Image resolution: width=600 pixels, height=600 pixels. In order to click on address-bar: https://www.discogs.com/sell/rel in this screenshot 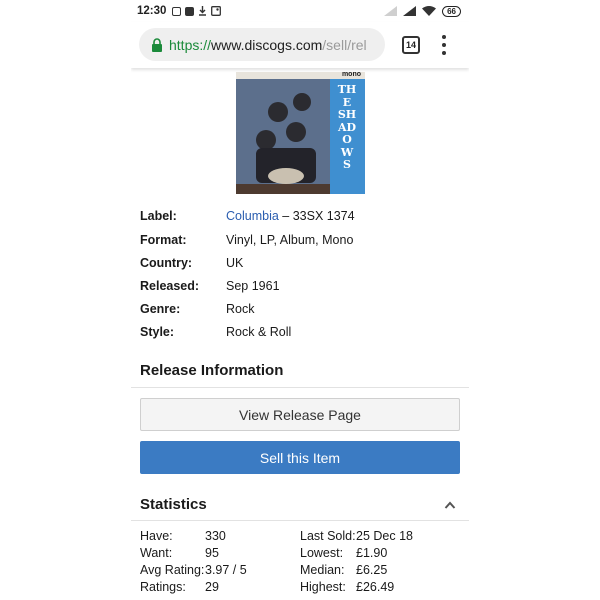, I will do `click(262, 44)`.